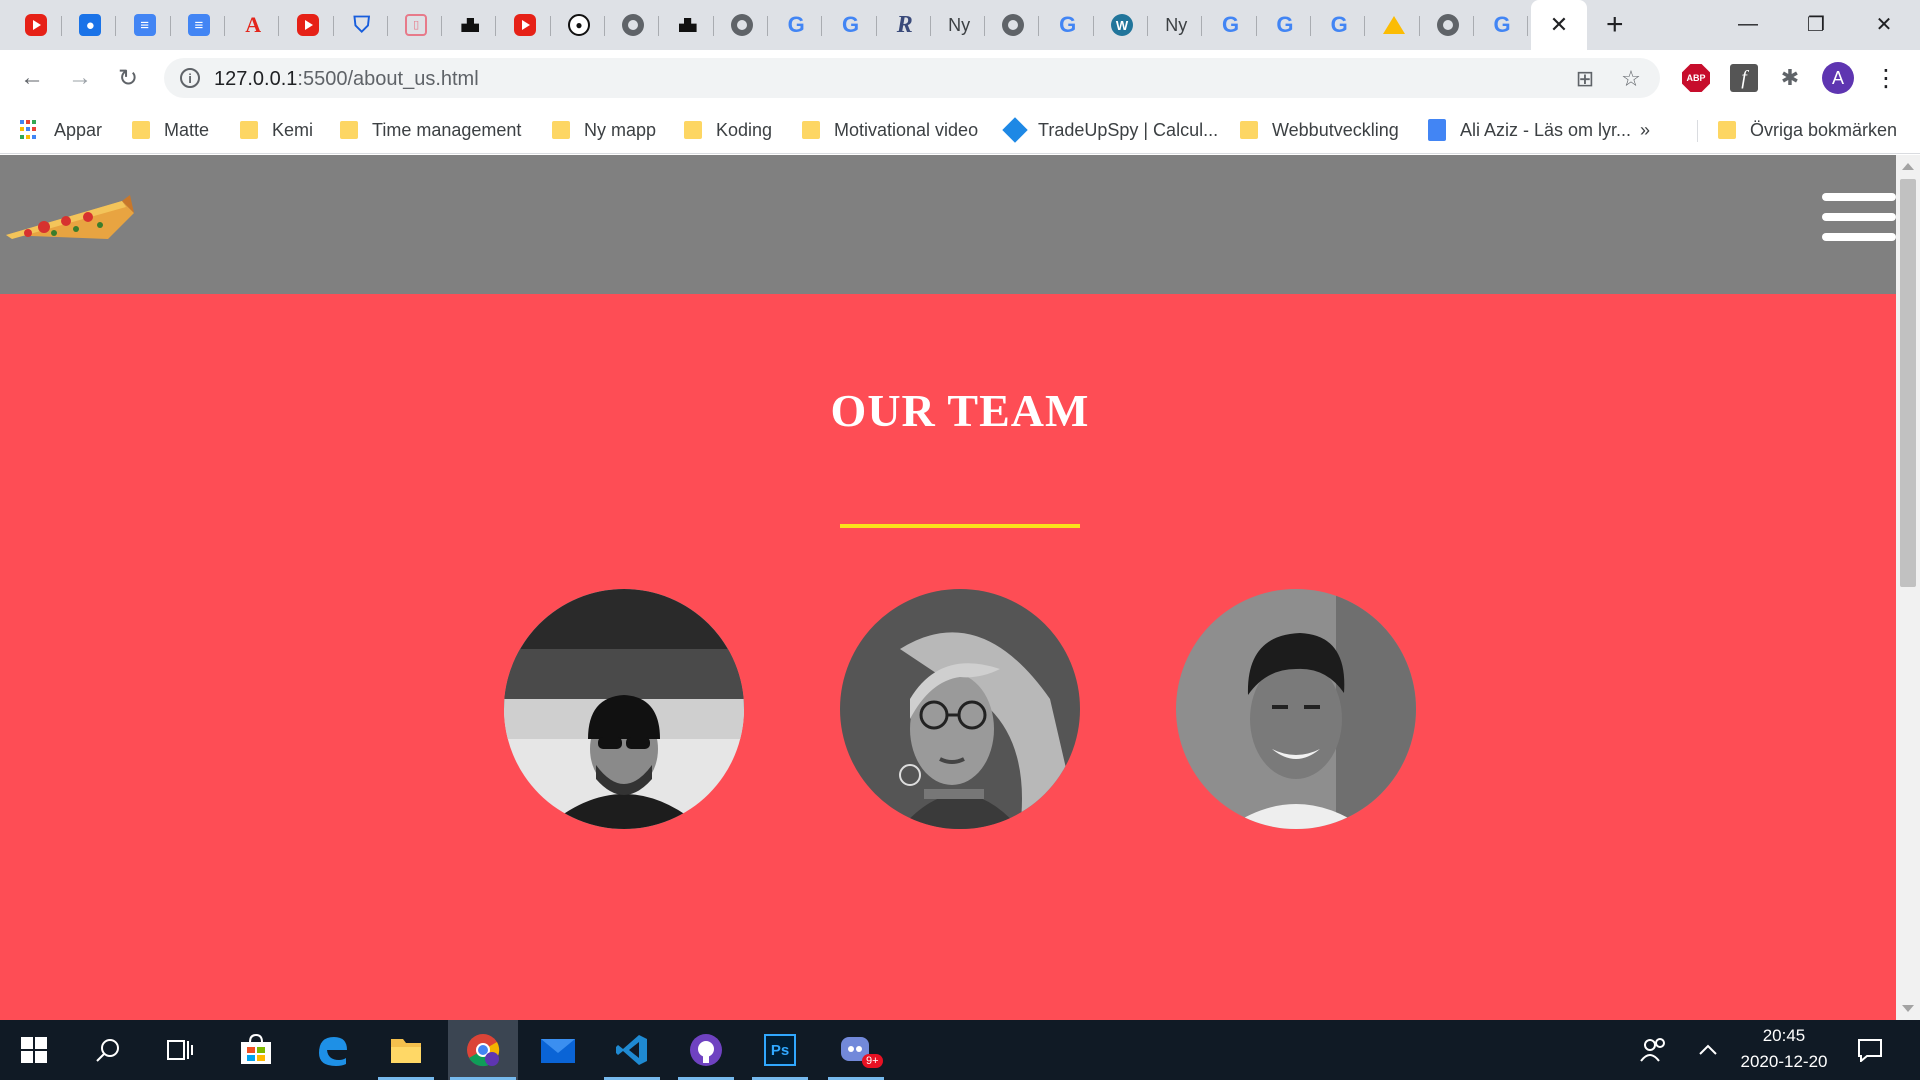 The image size is (1920, 1080). Describe the element at coordinates (1908, 587) in the screenshot. I see `page-scrollbar` at that location.